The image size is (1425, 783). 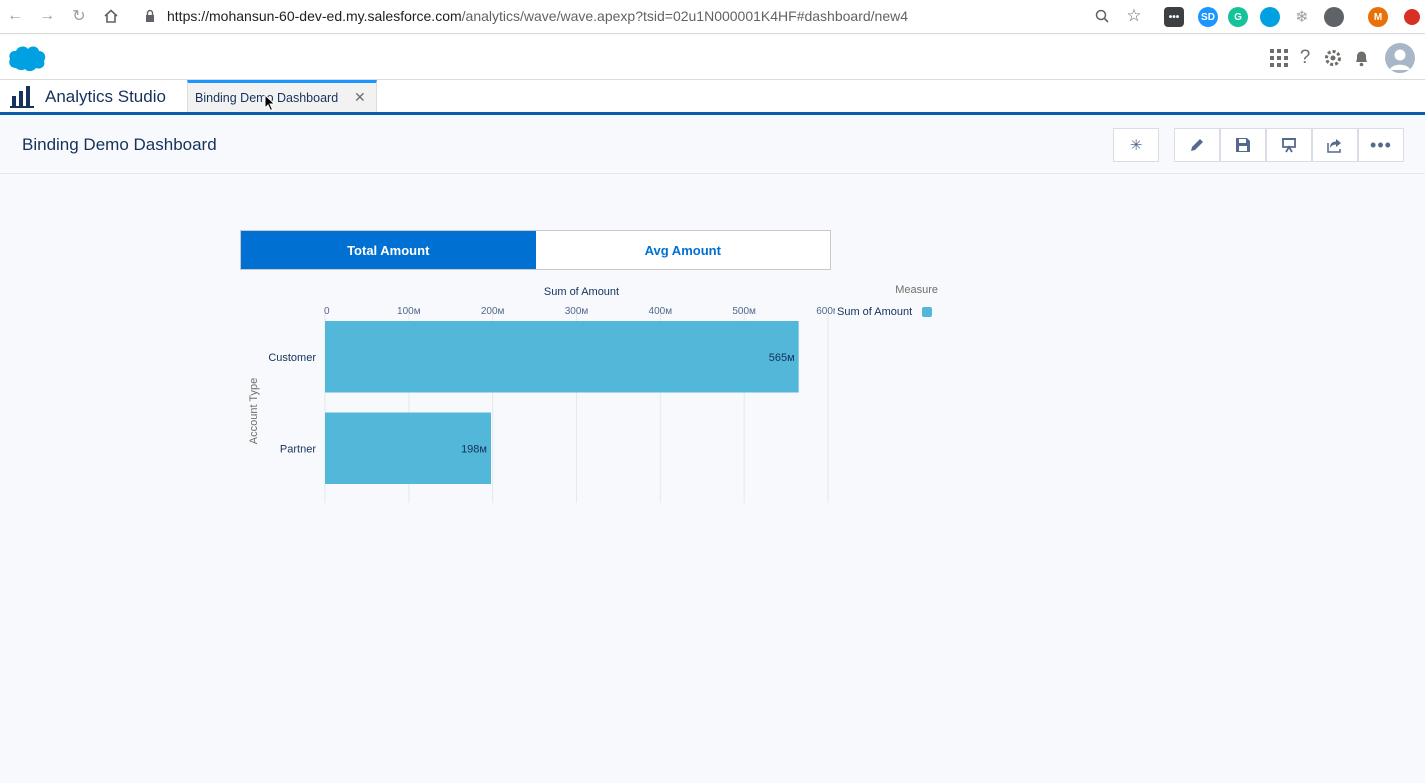 What do you see at coordinates (150, 15) in the screenshot?
I see `lock-icon` at bounding box center [150, 15].